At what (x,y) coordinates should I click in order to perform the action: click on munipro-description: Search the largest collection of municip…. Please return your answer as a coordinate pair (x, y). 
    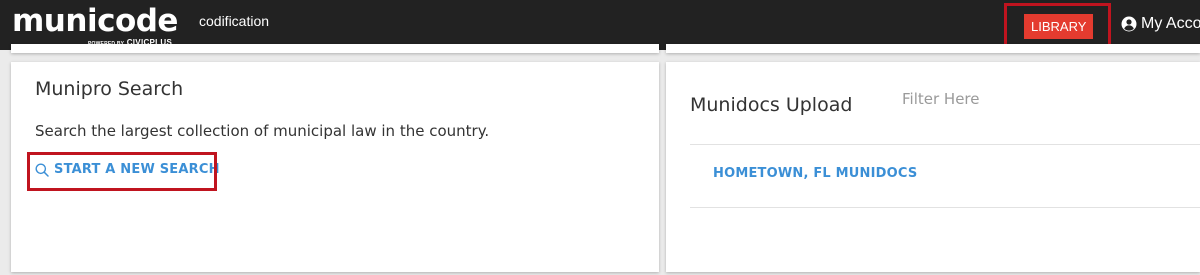
    Looking at the image, I should click on (262, 131).